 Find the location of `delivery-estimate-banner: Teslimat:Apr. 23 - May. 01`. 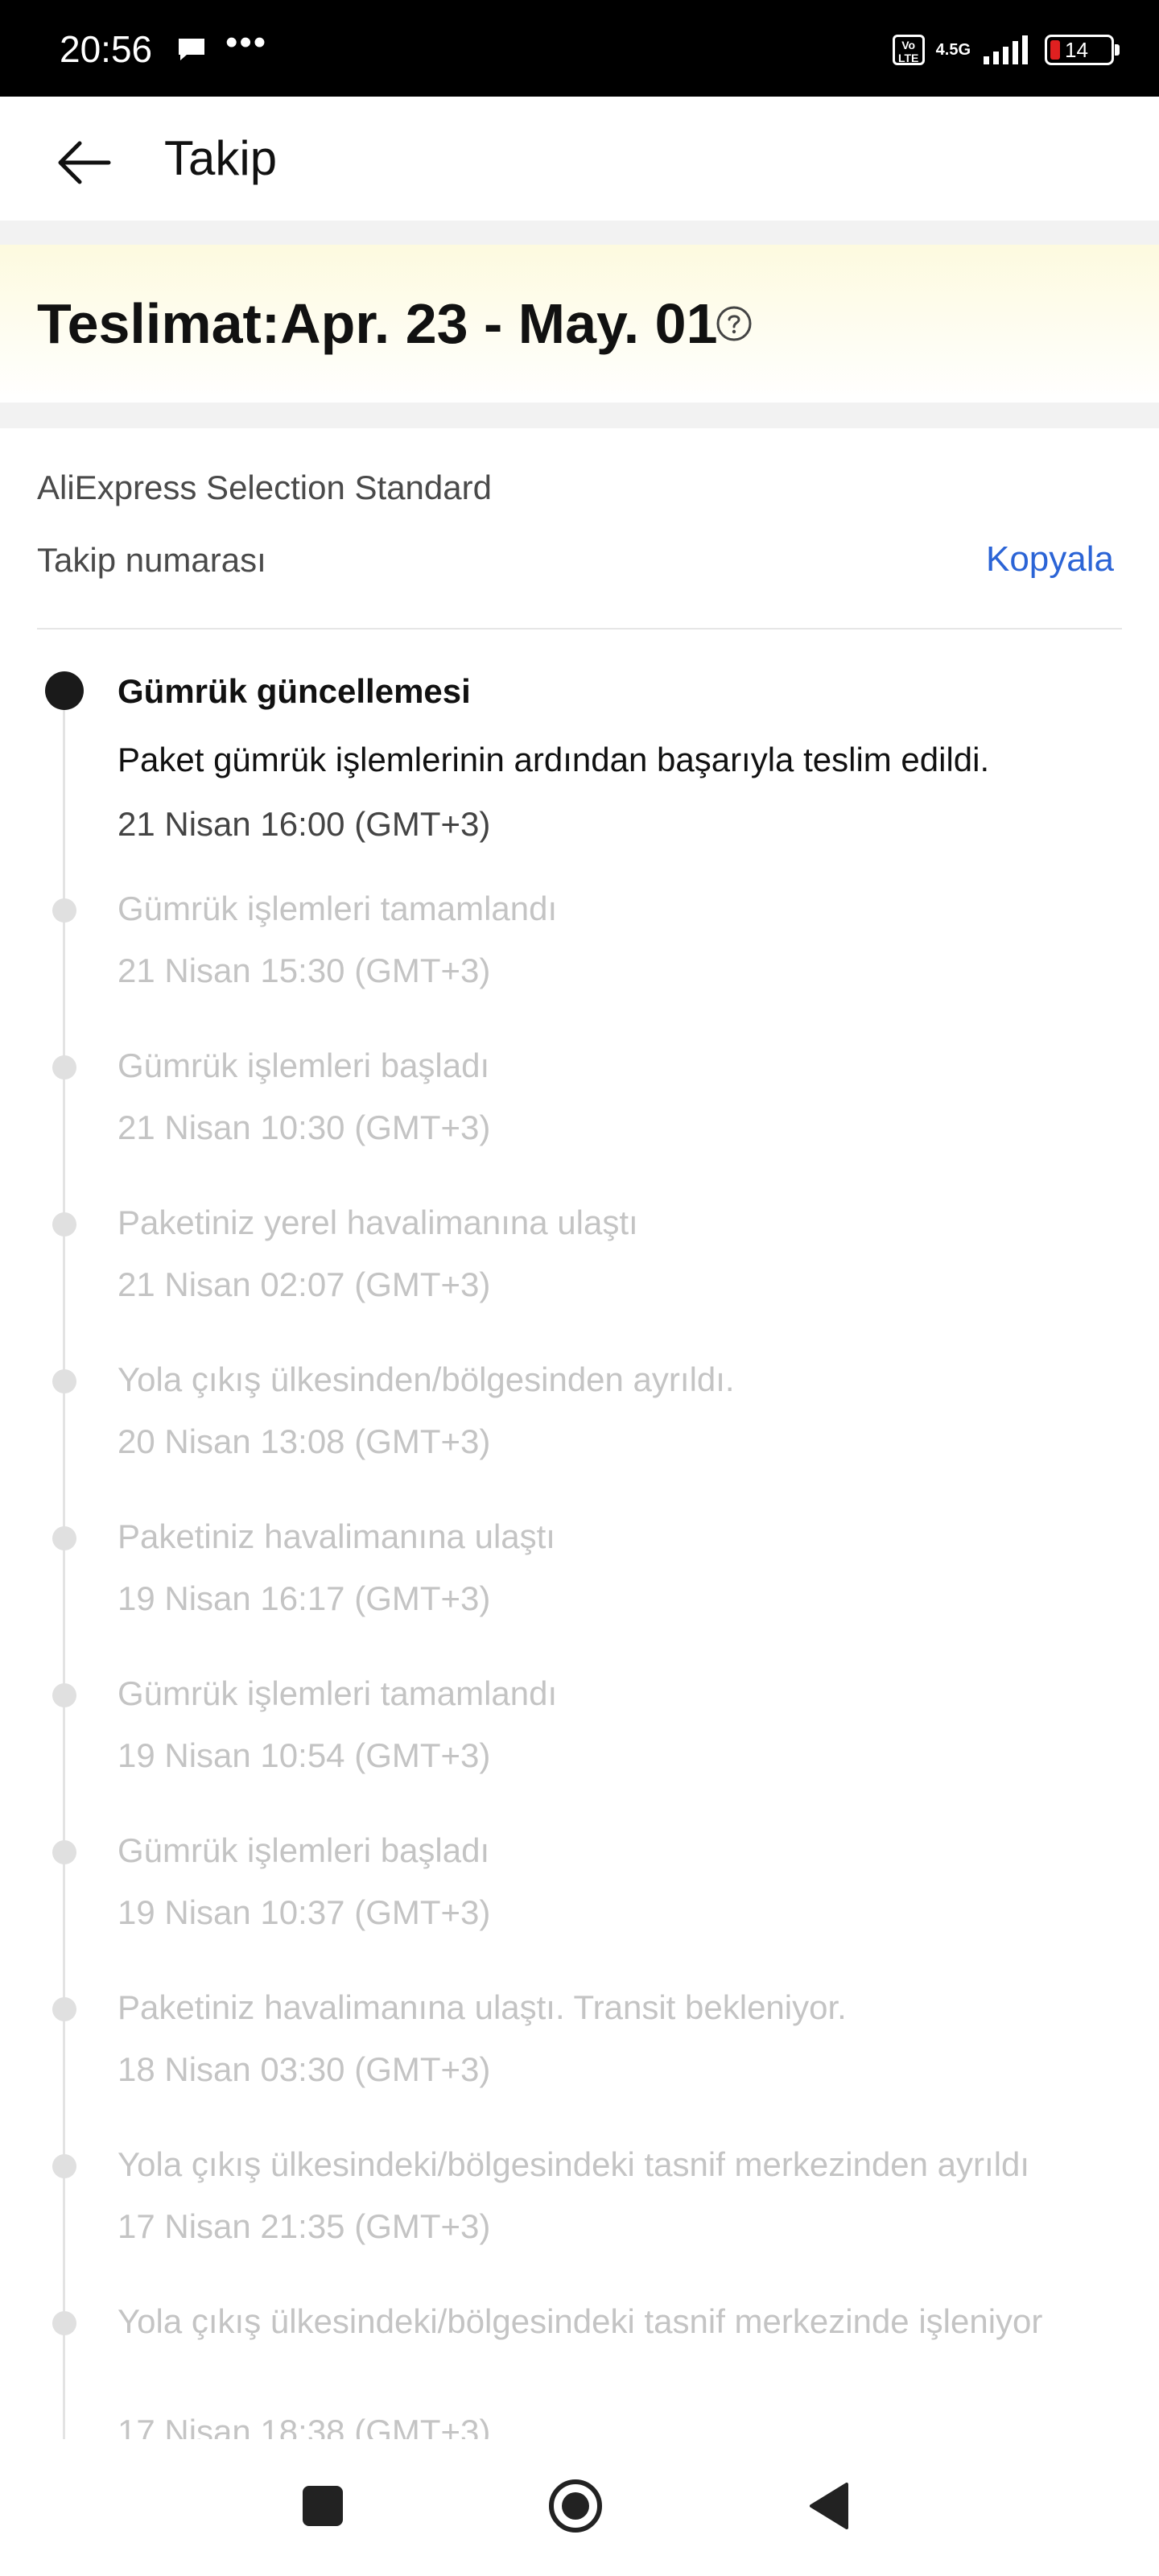

delivery-estimate-banner: Teslimat:Apr. 23 - May. 01 is located at coordinates (579, 323).